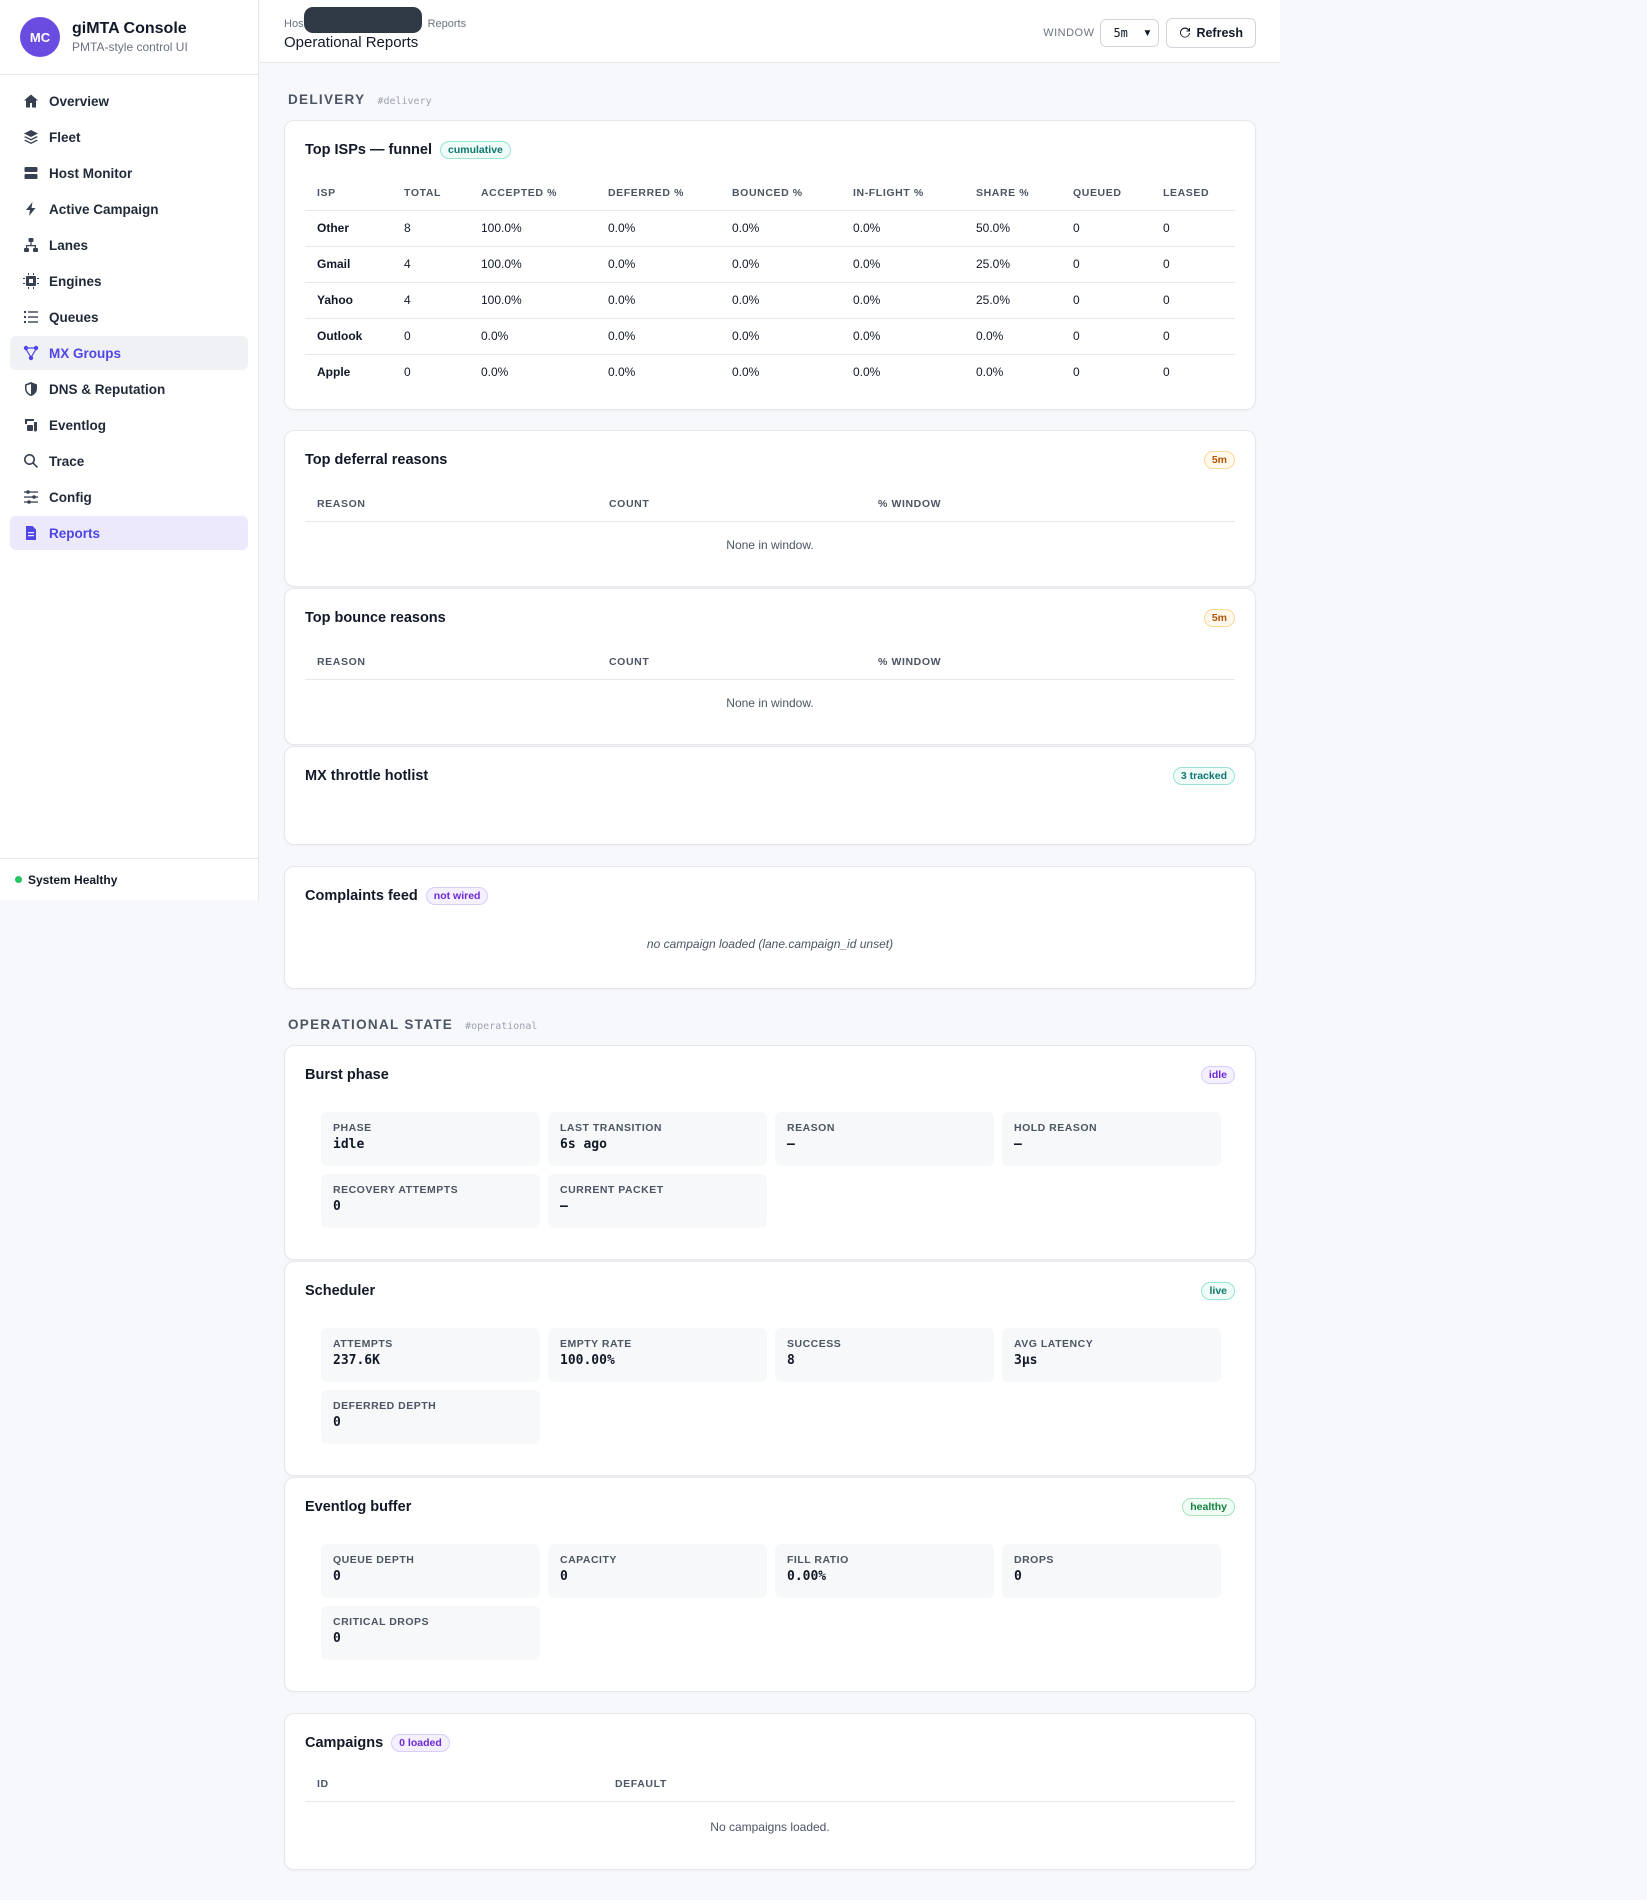 This screenshot has width=1647, height=1900. I want to click on stat-label: CAPACITY, so click(588, 1560).